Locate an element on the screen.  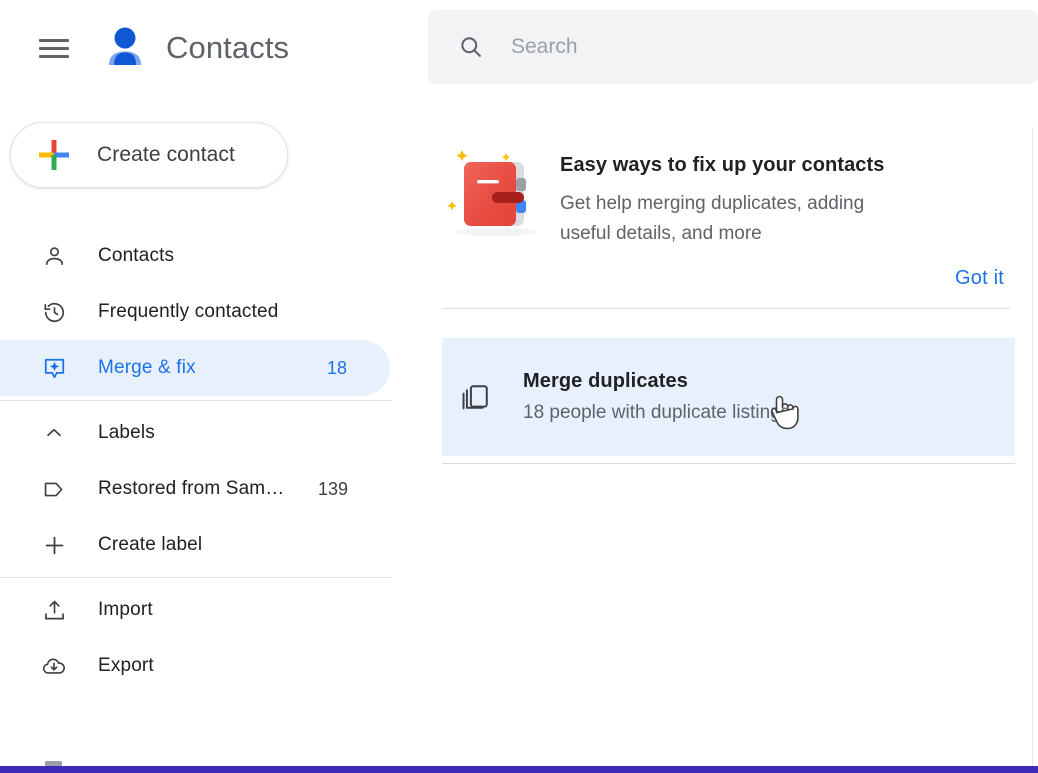
search-icon is located at coordinates (471, 47).